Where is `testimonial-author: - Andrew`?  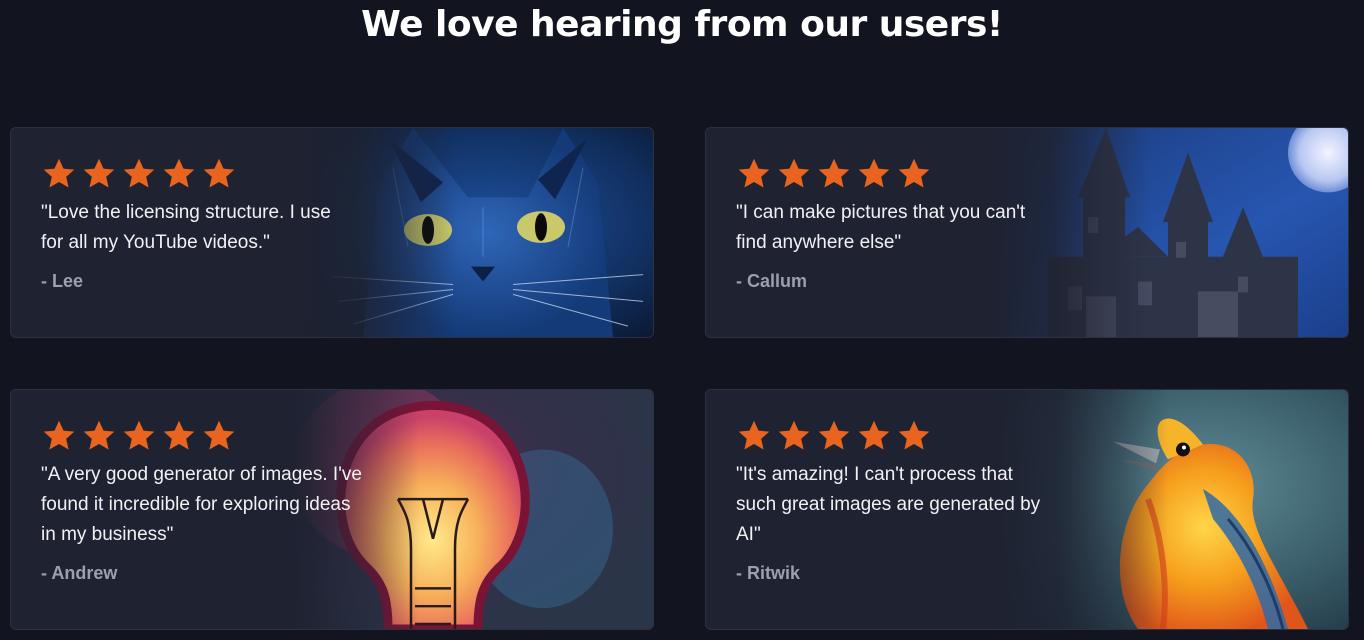 testimonial-author: - Andrew is located at coordinates (79, 573).